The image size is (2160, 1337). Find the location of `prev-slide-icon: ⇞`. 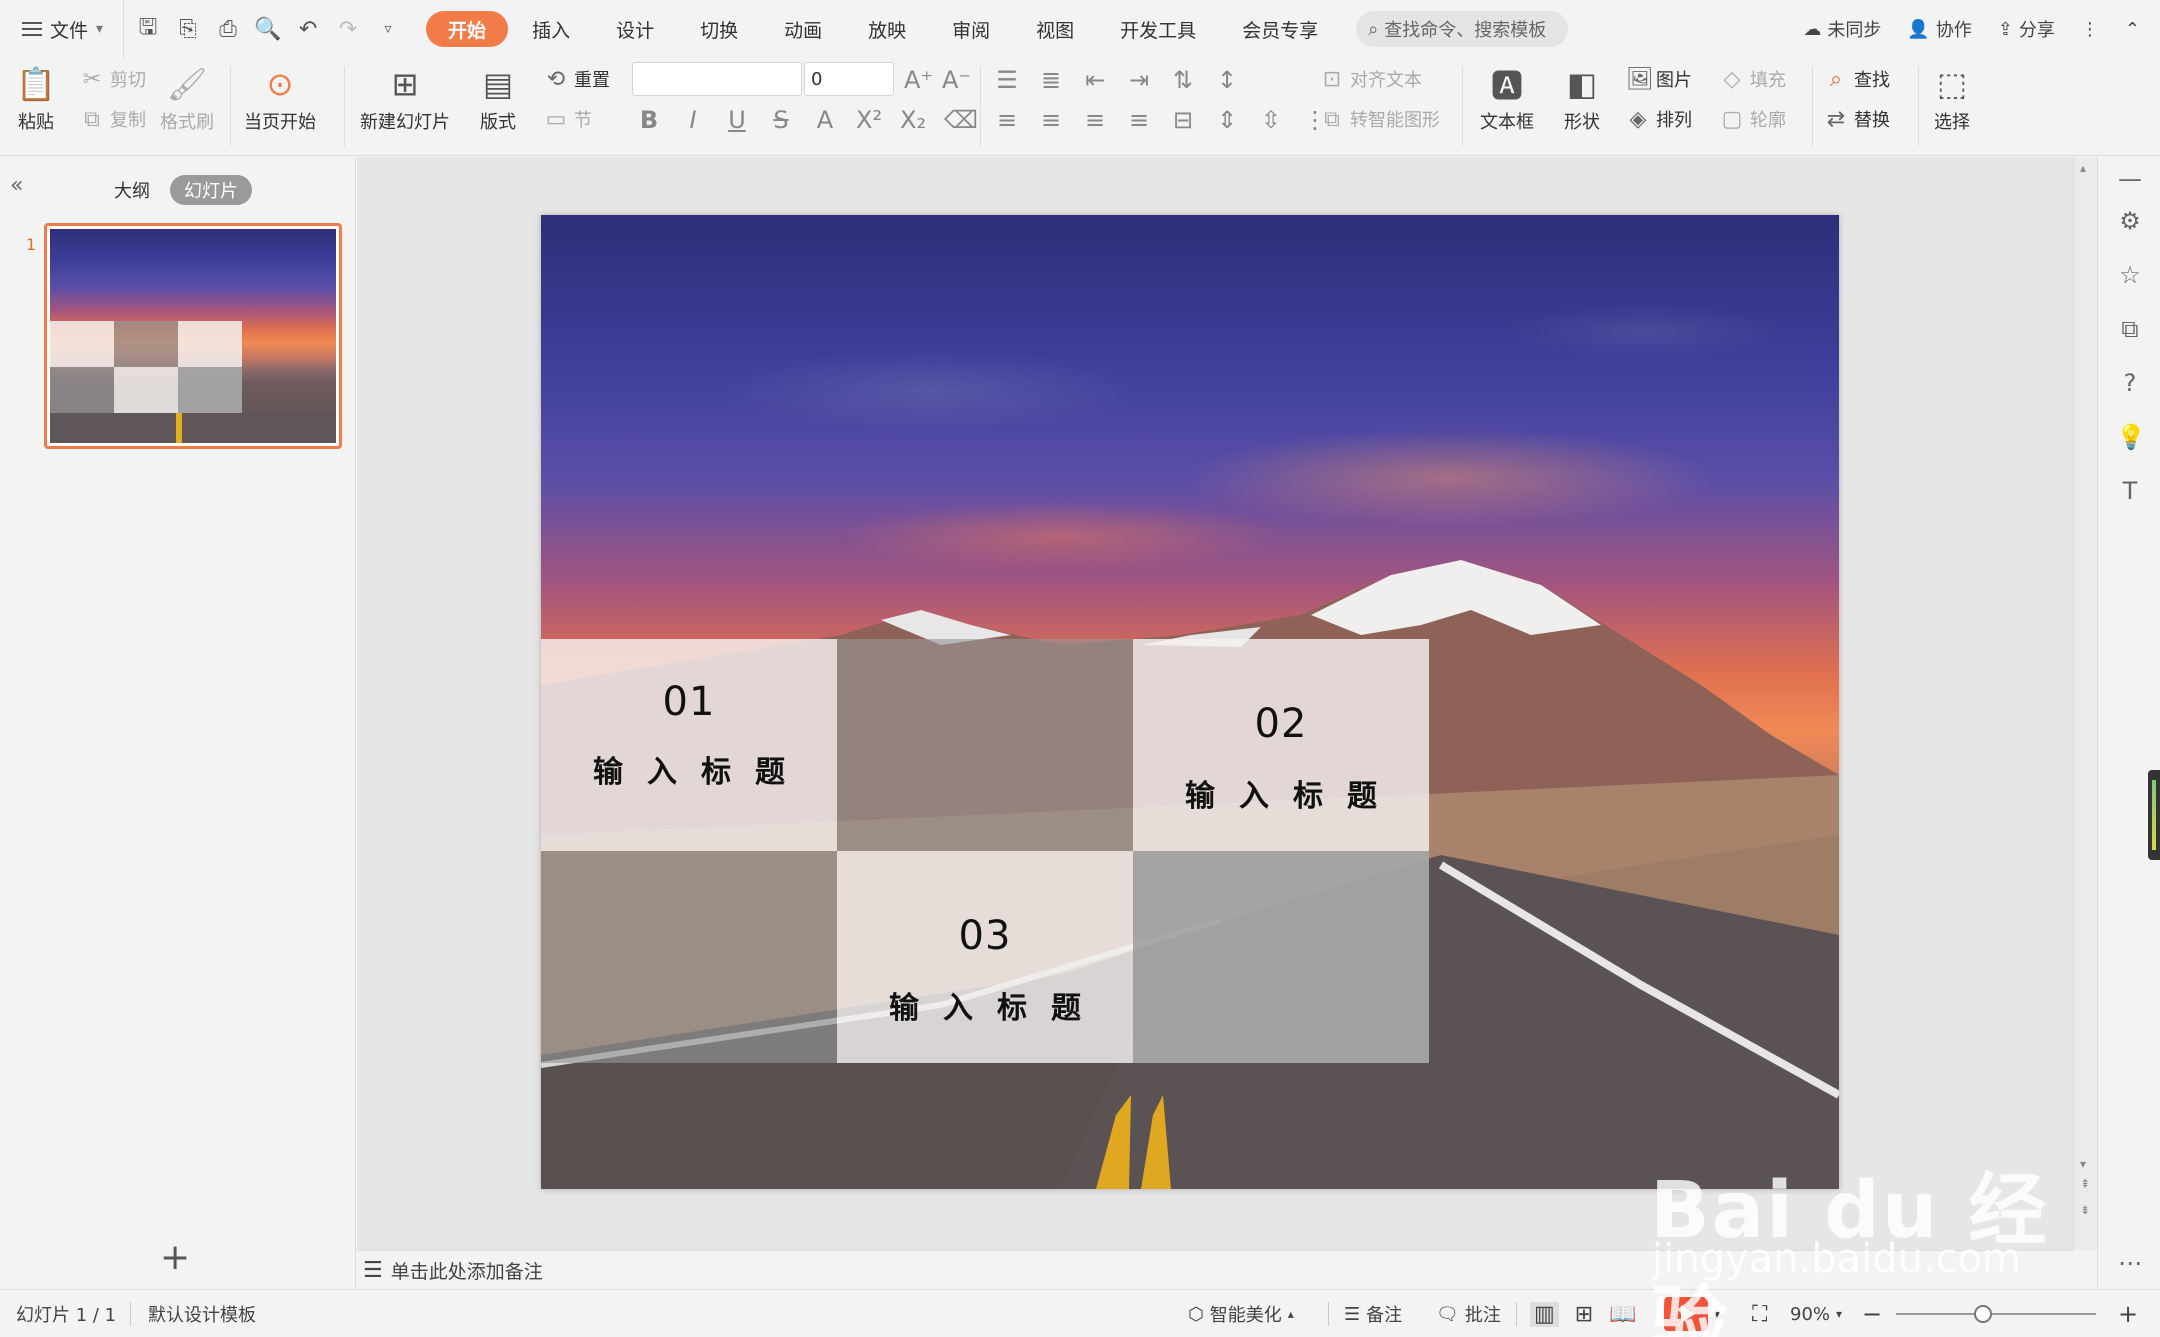

prev-slide-icon: ⇞ is located at coordinates (2085, 1184).